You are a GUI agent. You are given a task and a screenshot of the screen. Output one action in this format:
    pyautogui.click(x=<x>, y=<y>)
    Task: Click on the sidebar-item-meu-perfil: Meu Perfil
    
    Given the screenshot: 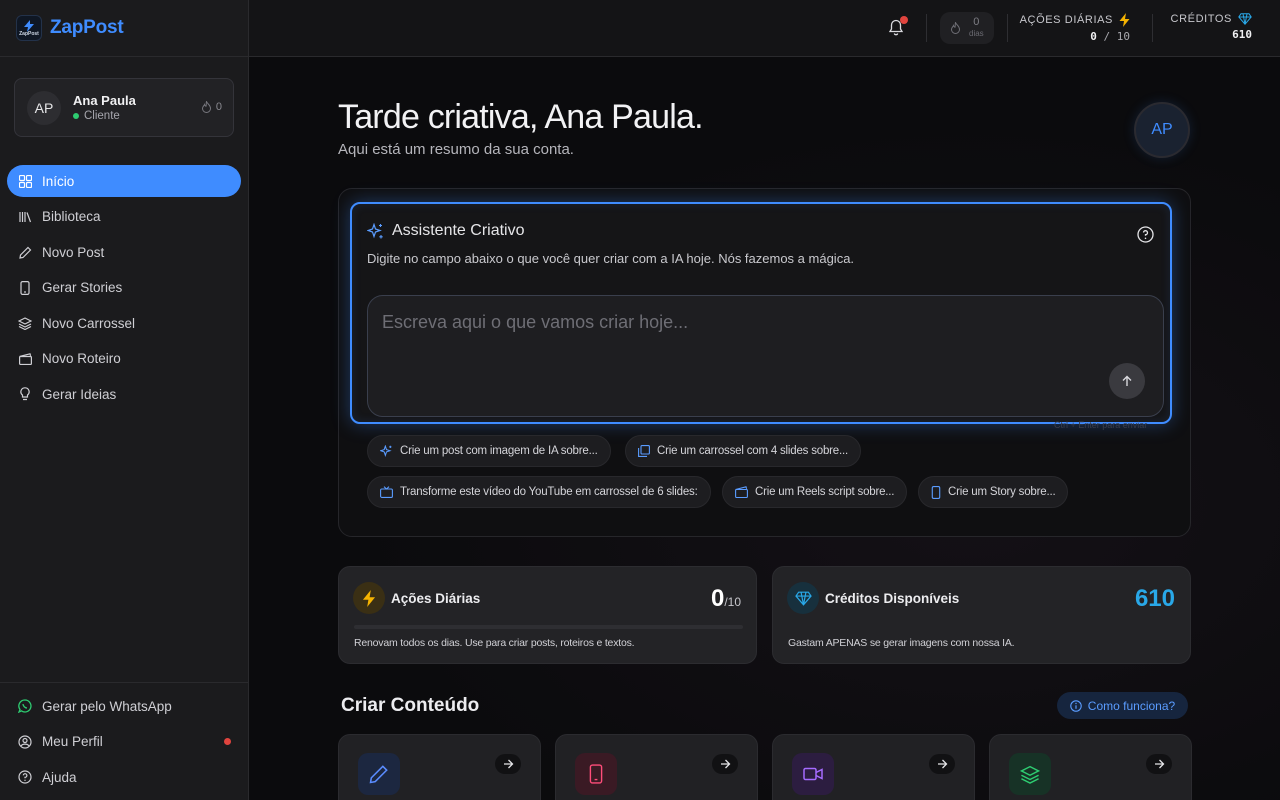 What is the action you would take?
    pyautogui.click(x=124, y=742)
    